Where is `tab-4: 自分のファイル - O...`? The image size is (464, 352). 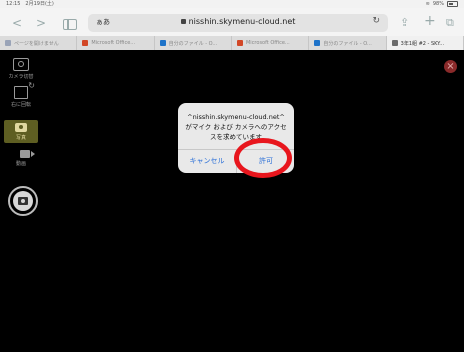 tab-4: 自分のファイル - O... is located at coordinates (348, 43).